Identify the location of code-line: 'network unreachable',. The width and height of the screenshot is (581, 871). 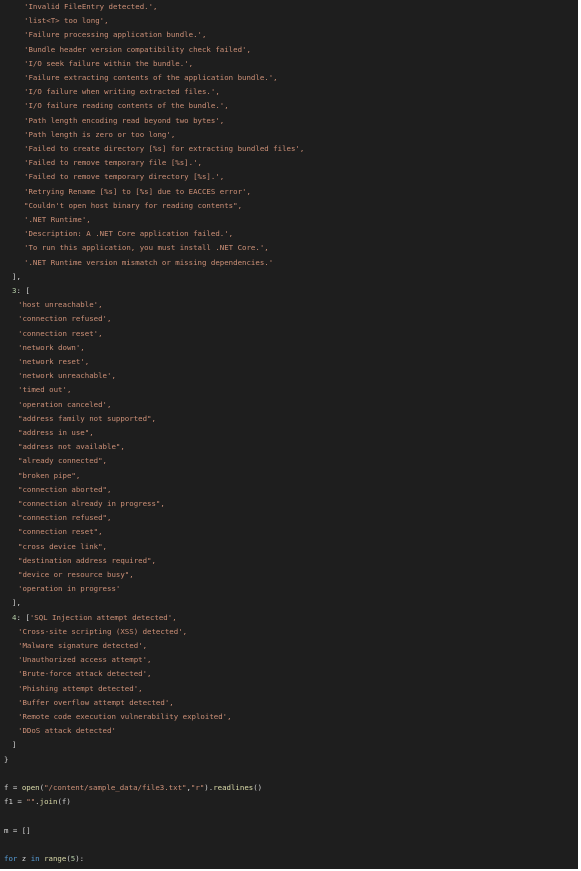
(67, 376).